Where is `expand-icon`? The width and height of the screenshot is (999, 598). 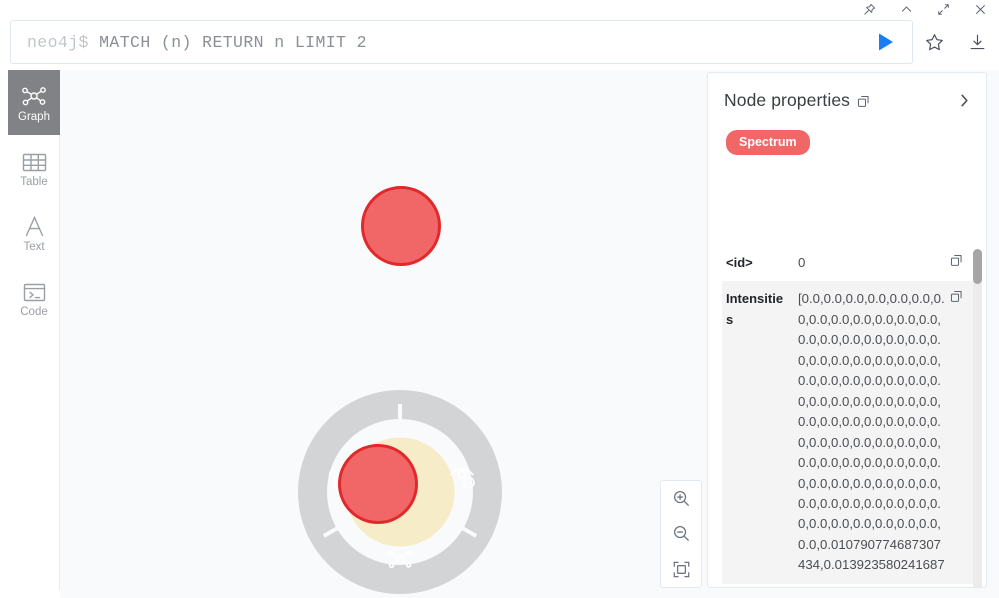 expand-icon is located at coordinates (943, 9).